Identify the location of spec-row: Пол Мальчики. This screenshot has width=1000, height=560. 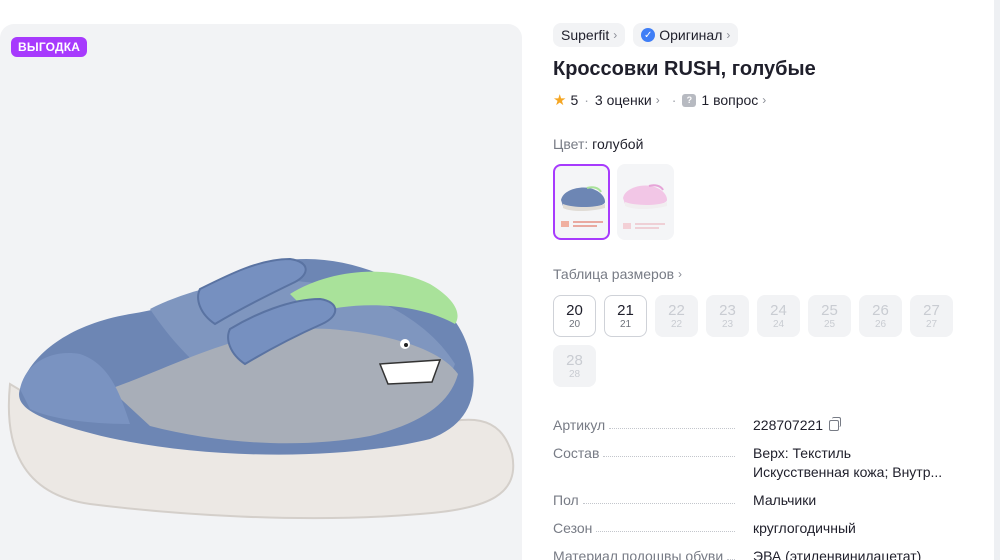
(760, 500).